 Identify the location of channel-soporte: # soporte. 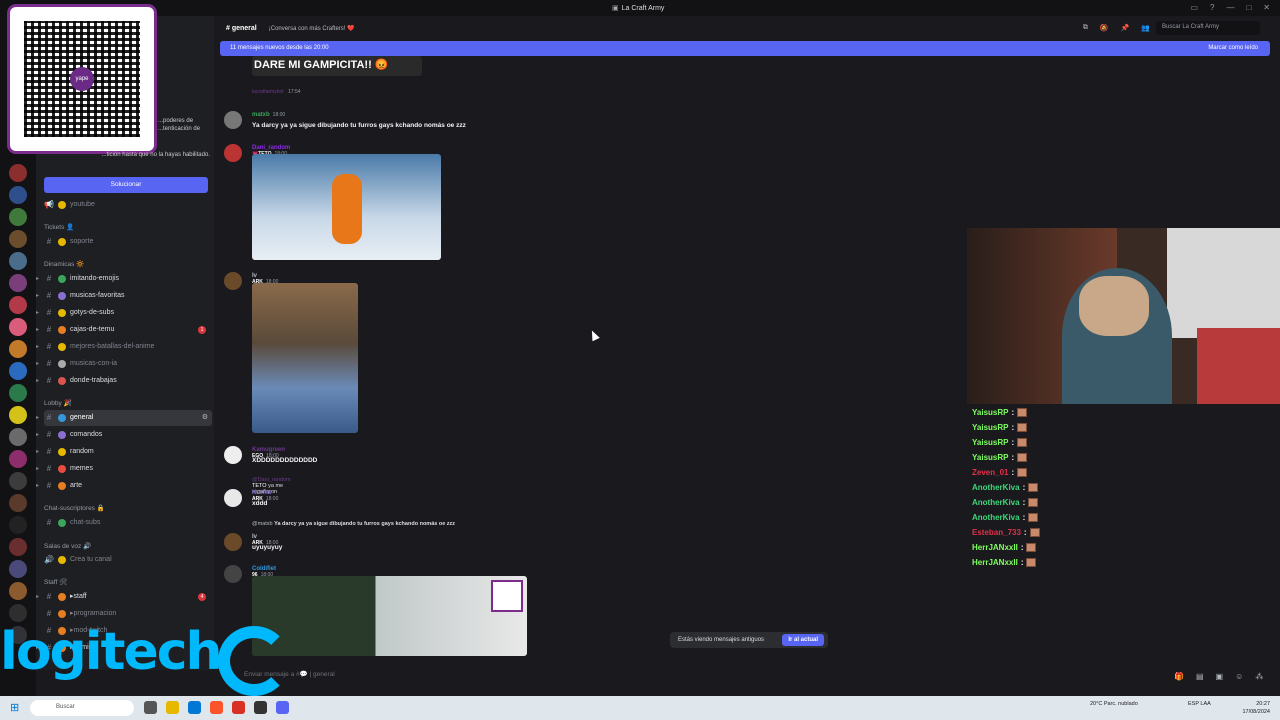
(128, 242).